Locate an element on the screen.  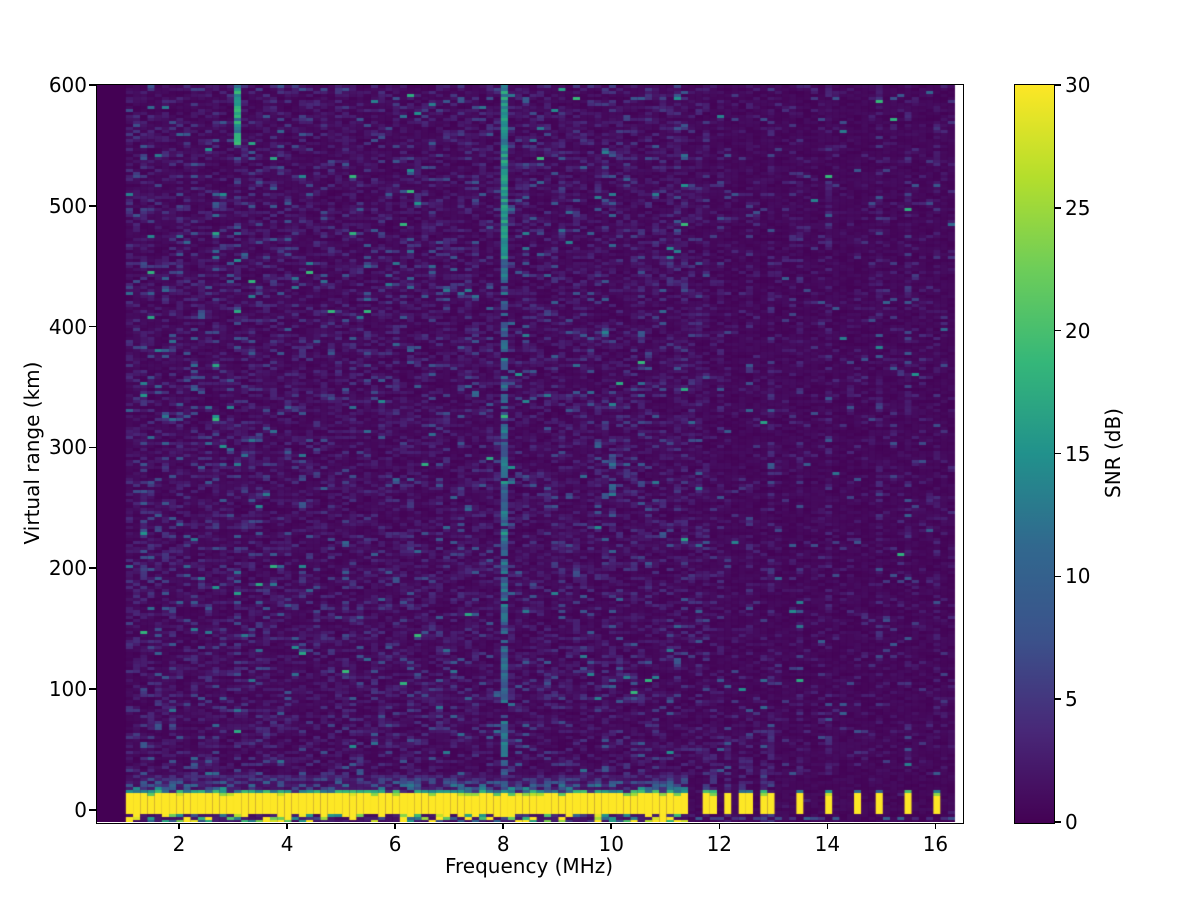
x-tick-label: 16 is located at coordinates (935, 844).